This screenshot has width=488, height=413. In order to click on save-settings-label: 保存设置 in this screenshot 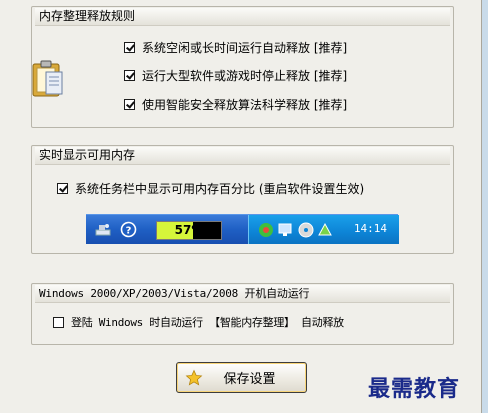, I will do `click(249, 379)`.